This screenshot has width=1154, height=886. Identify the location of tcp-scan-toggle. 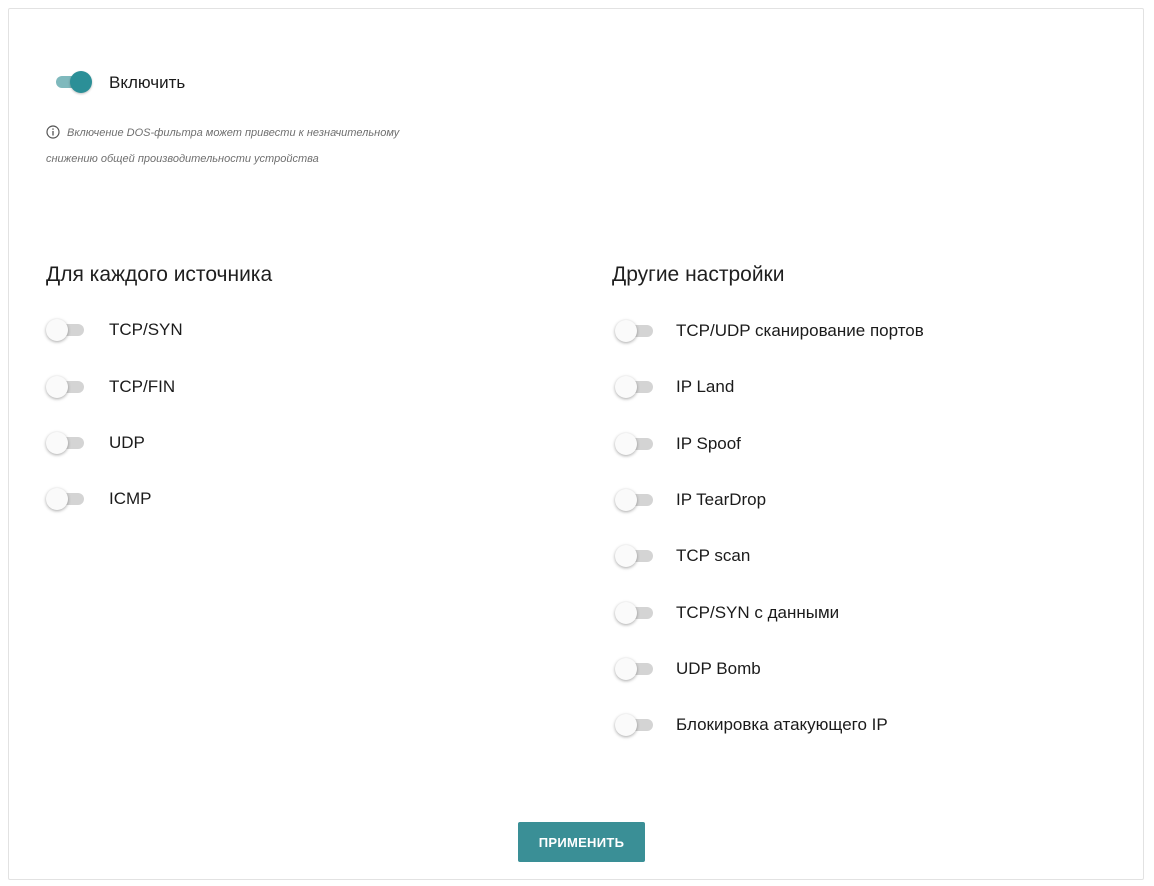
(635, 556).